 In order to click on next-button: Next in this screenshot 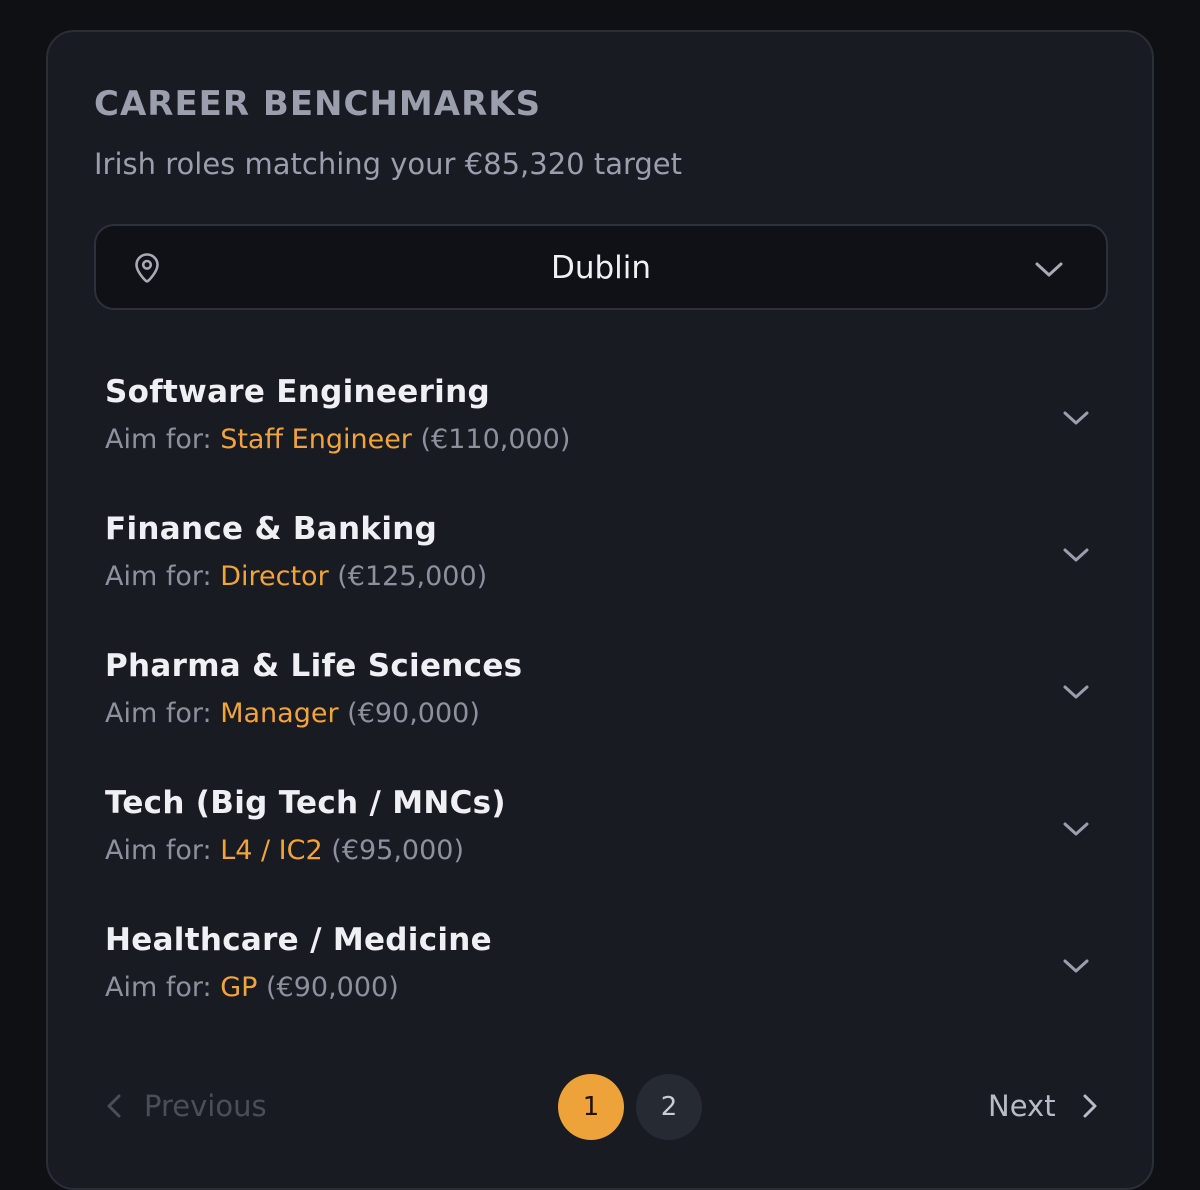, I will do `click(1044, 1106)`.